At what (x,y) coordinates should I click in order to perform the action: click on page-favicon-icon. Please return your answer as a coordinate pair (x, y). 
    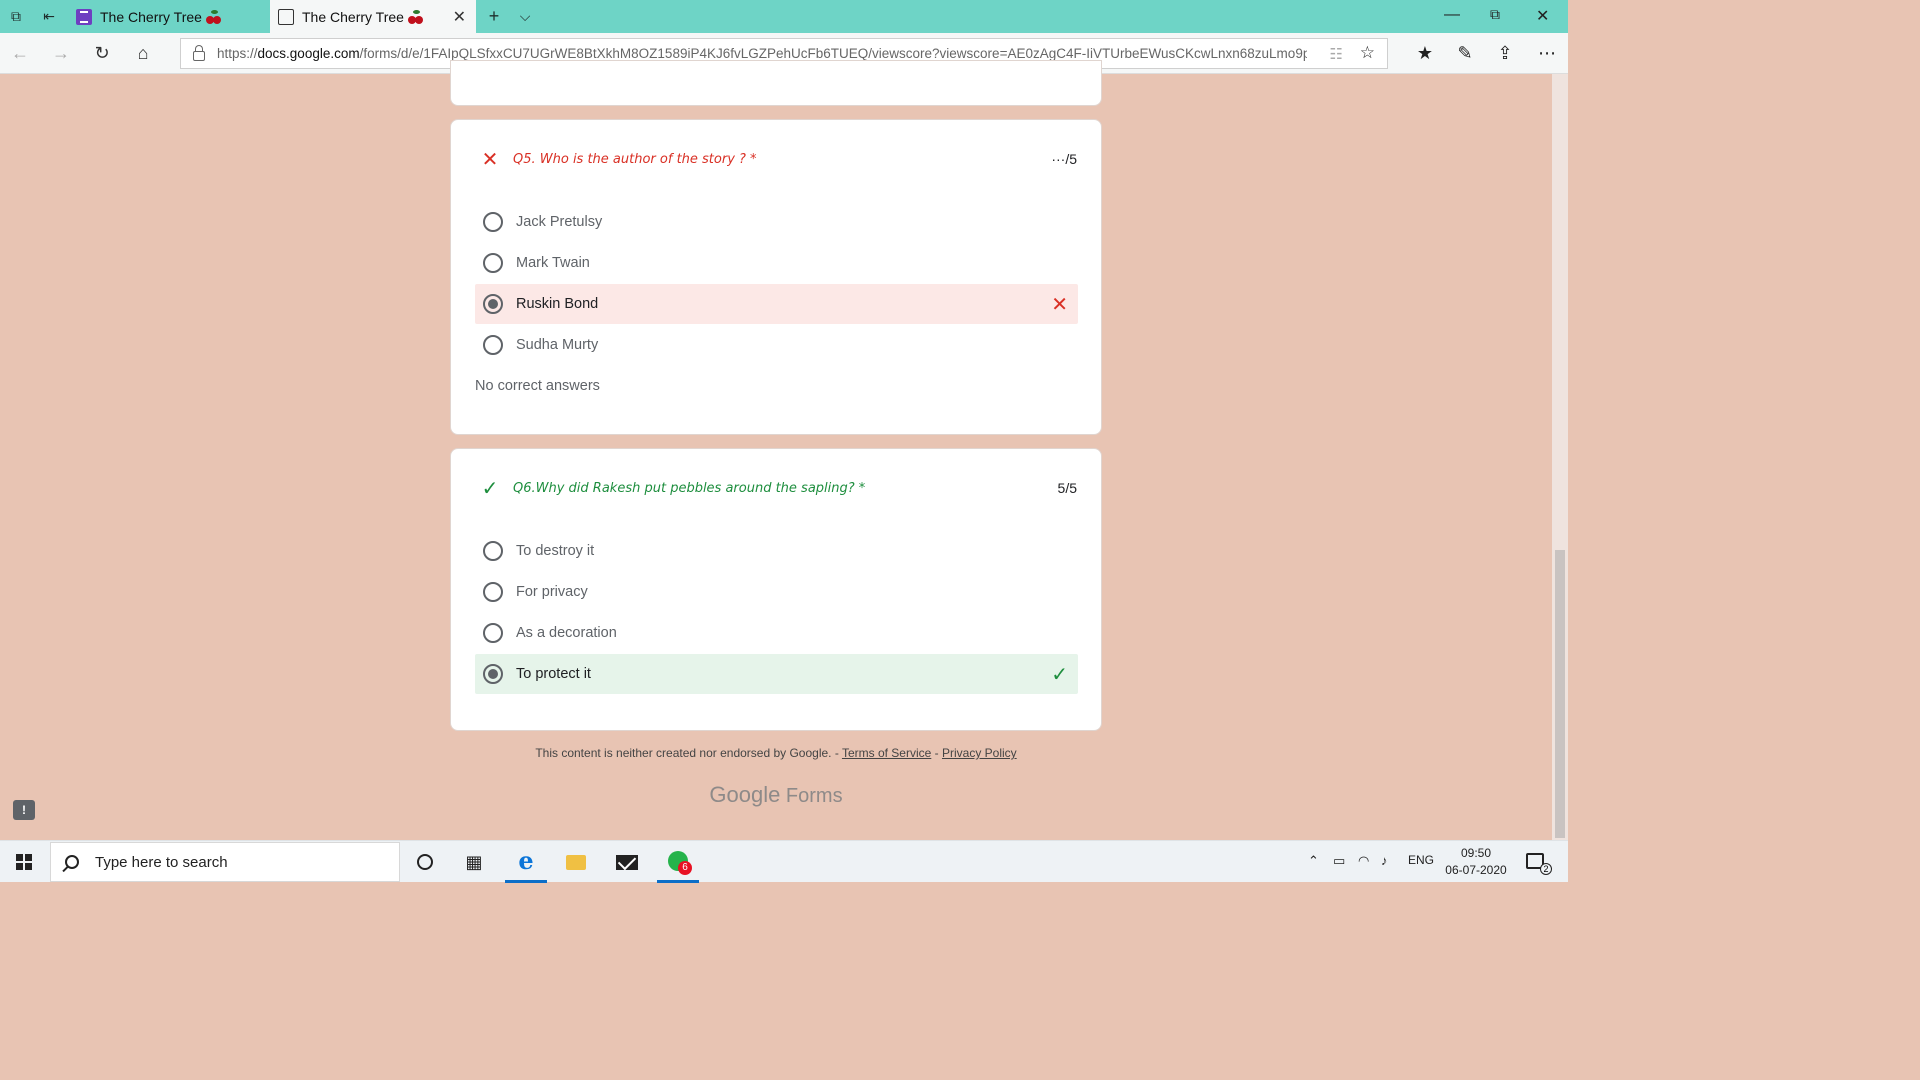
    Looking at the image, I should click on (286, 16).